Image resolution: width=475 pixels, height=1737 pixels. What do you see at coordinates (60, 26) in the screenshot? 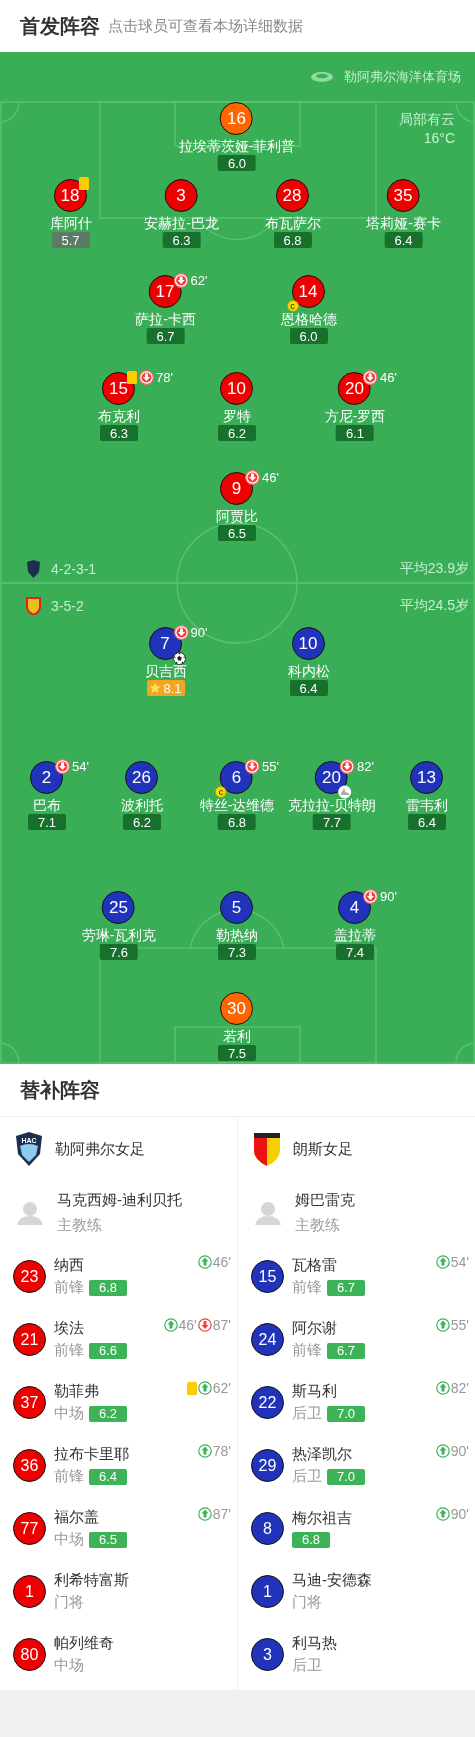
I see `section-title: 首发阵容` at bounding box center [60, 26].